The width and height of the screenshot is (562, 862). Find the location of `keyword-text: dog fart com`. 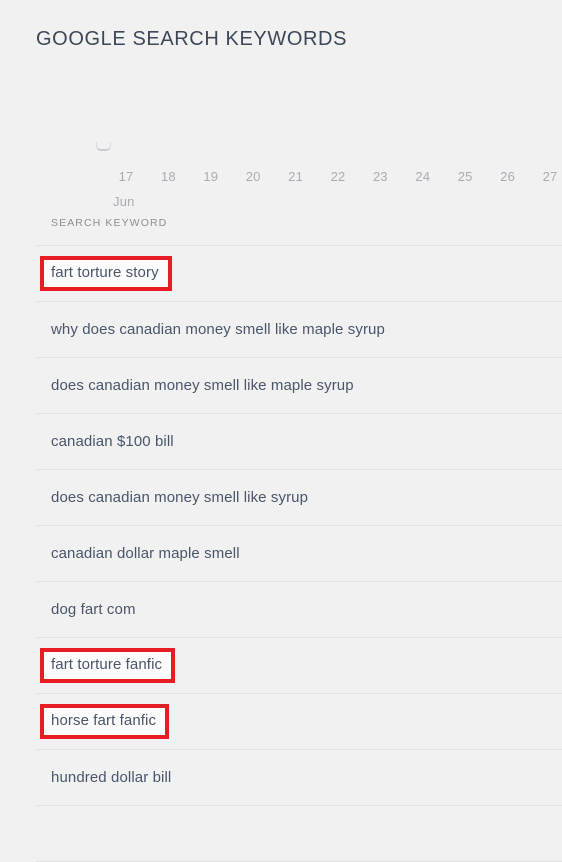

keyword-text: dog fart com is located at coordinates (93, 609).